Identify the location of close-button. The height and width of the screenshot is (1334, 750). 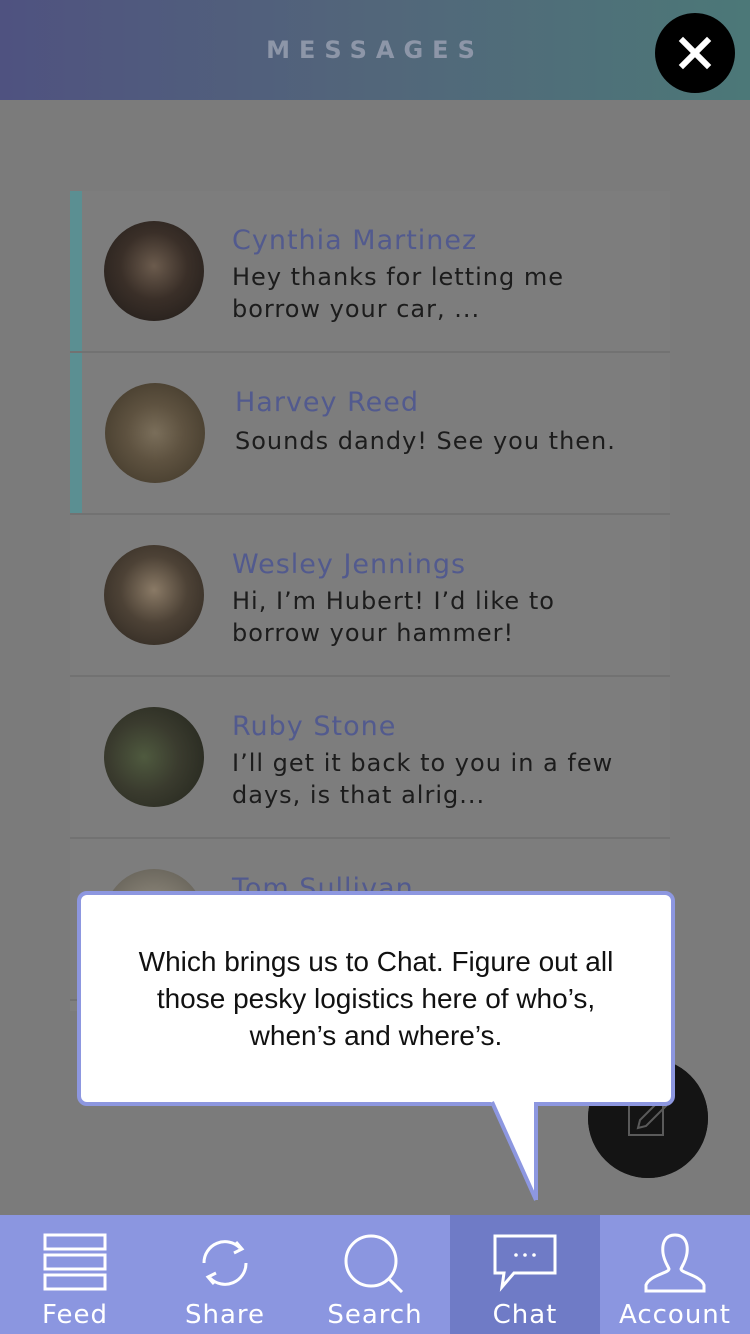
(695, 53).